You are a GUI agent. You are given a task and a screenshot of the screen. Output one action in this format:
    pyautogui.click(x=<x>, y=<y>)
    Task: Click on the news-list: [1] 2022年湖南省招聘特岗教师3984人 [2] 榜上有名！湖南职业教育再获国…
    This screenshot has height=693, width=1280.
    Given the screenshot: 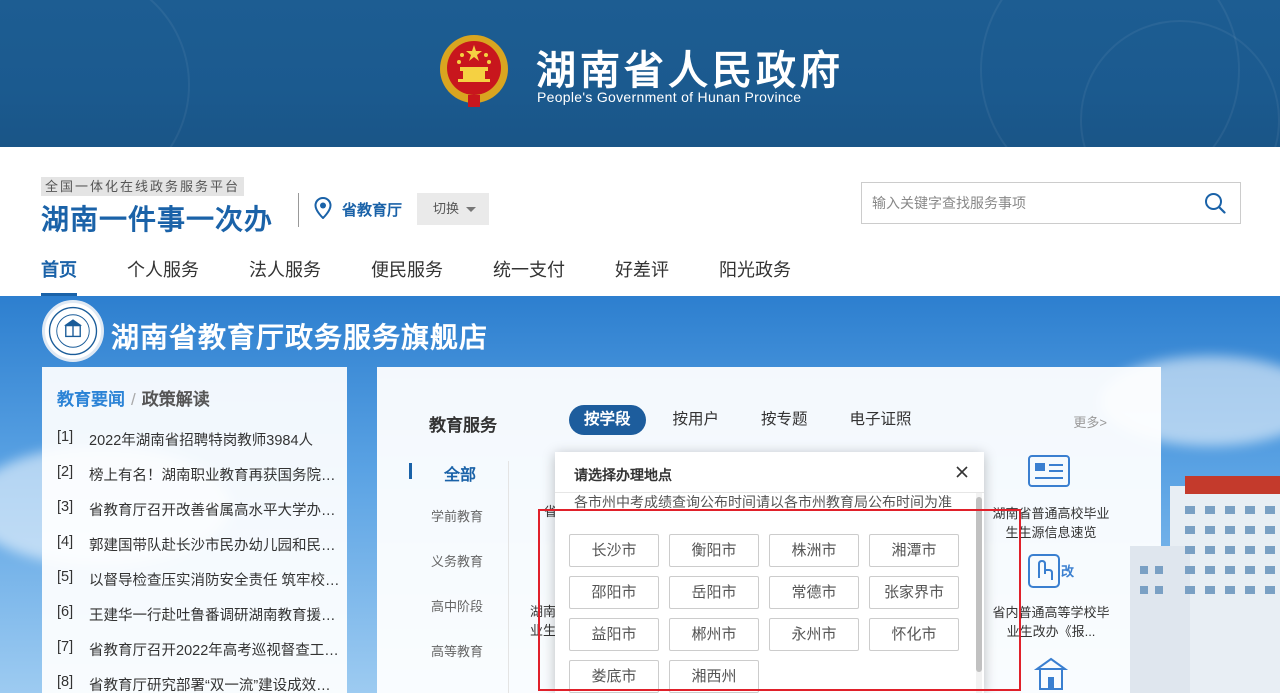 What is the action you would take?
    pyautogui.click(x=199, y=561)
    